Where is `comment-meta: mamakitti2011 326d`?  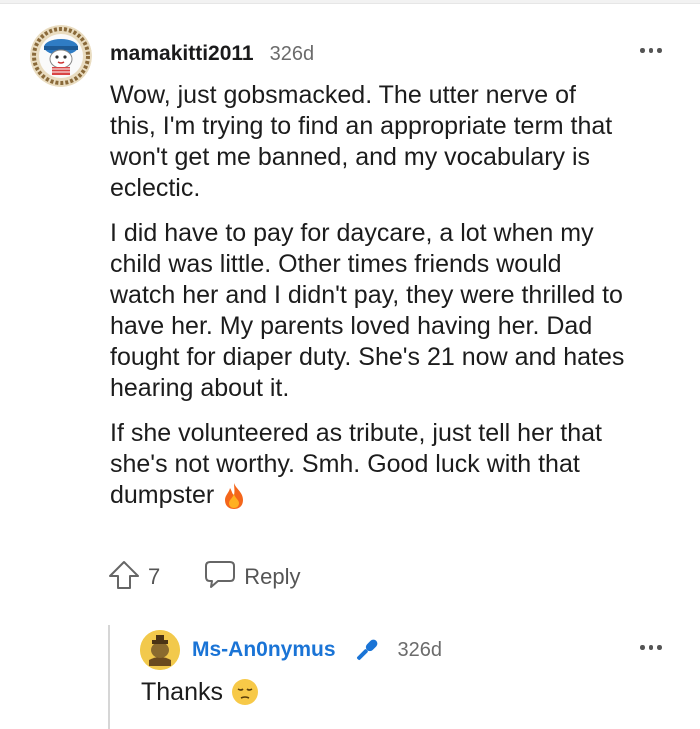
comment-meta: mamakitti2011 326d is located at coordinates (212, 54).